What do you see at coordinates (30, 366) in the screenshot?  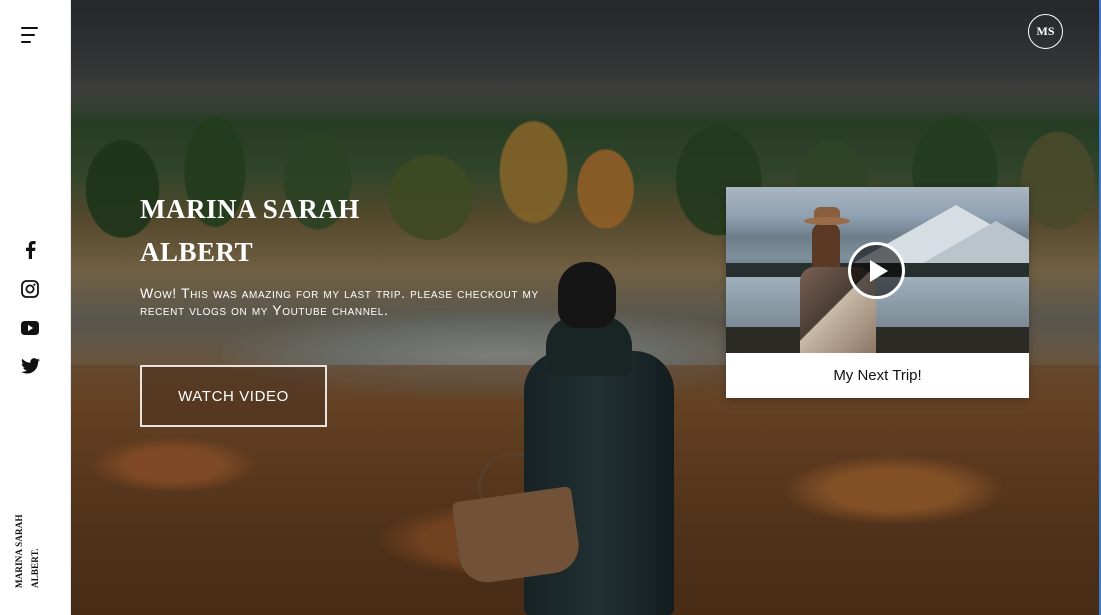 I see `twitter-icon` at bounding box center [30, 366].